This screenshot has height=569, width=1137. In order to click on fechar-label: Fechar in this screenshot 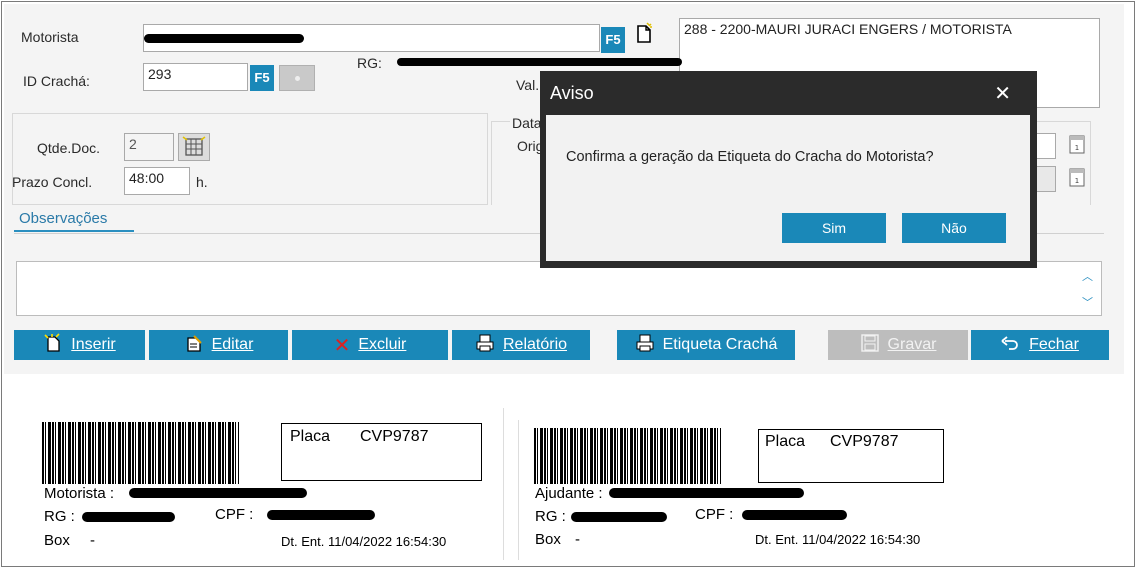, I will do `click(1054, 344)`.